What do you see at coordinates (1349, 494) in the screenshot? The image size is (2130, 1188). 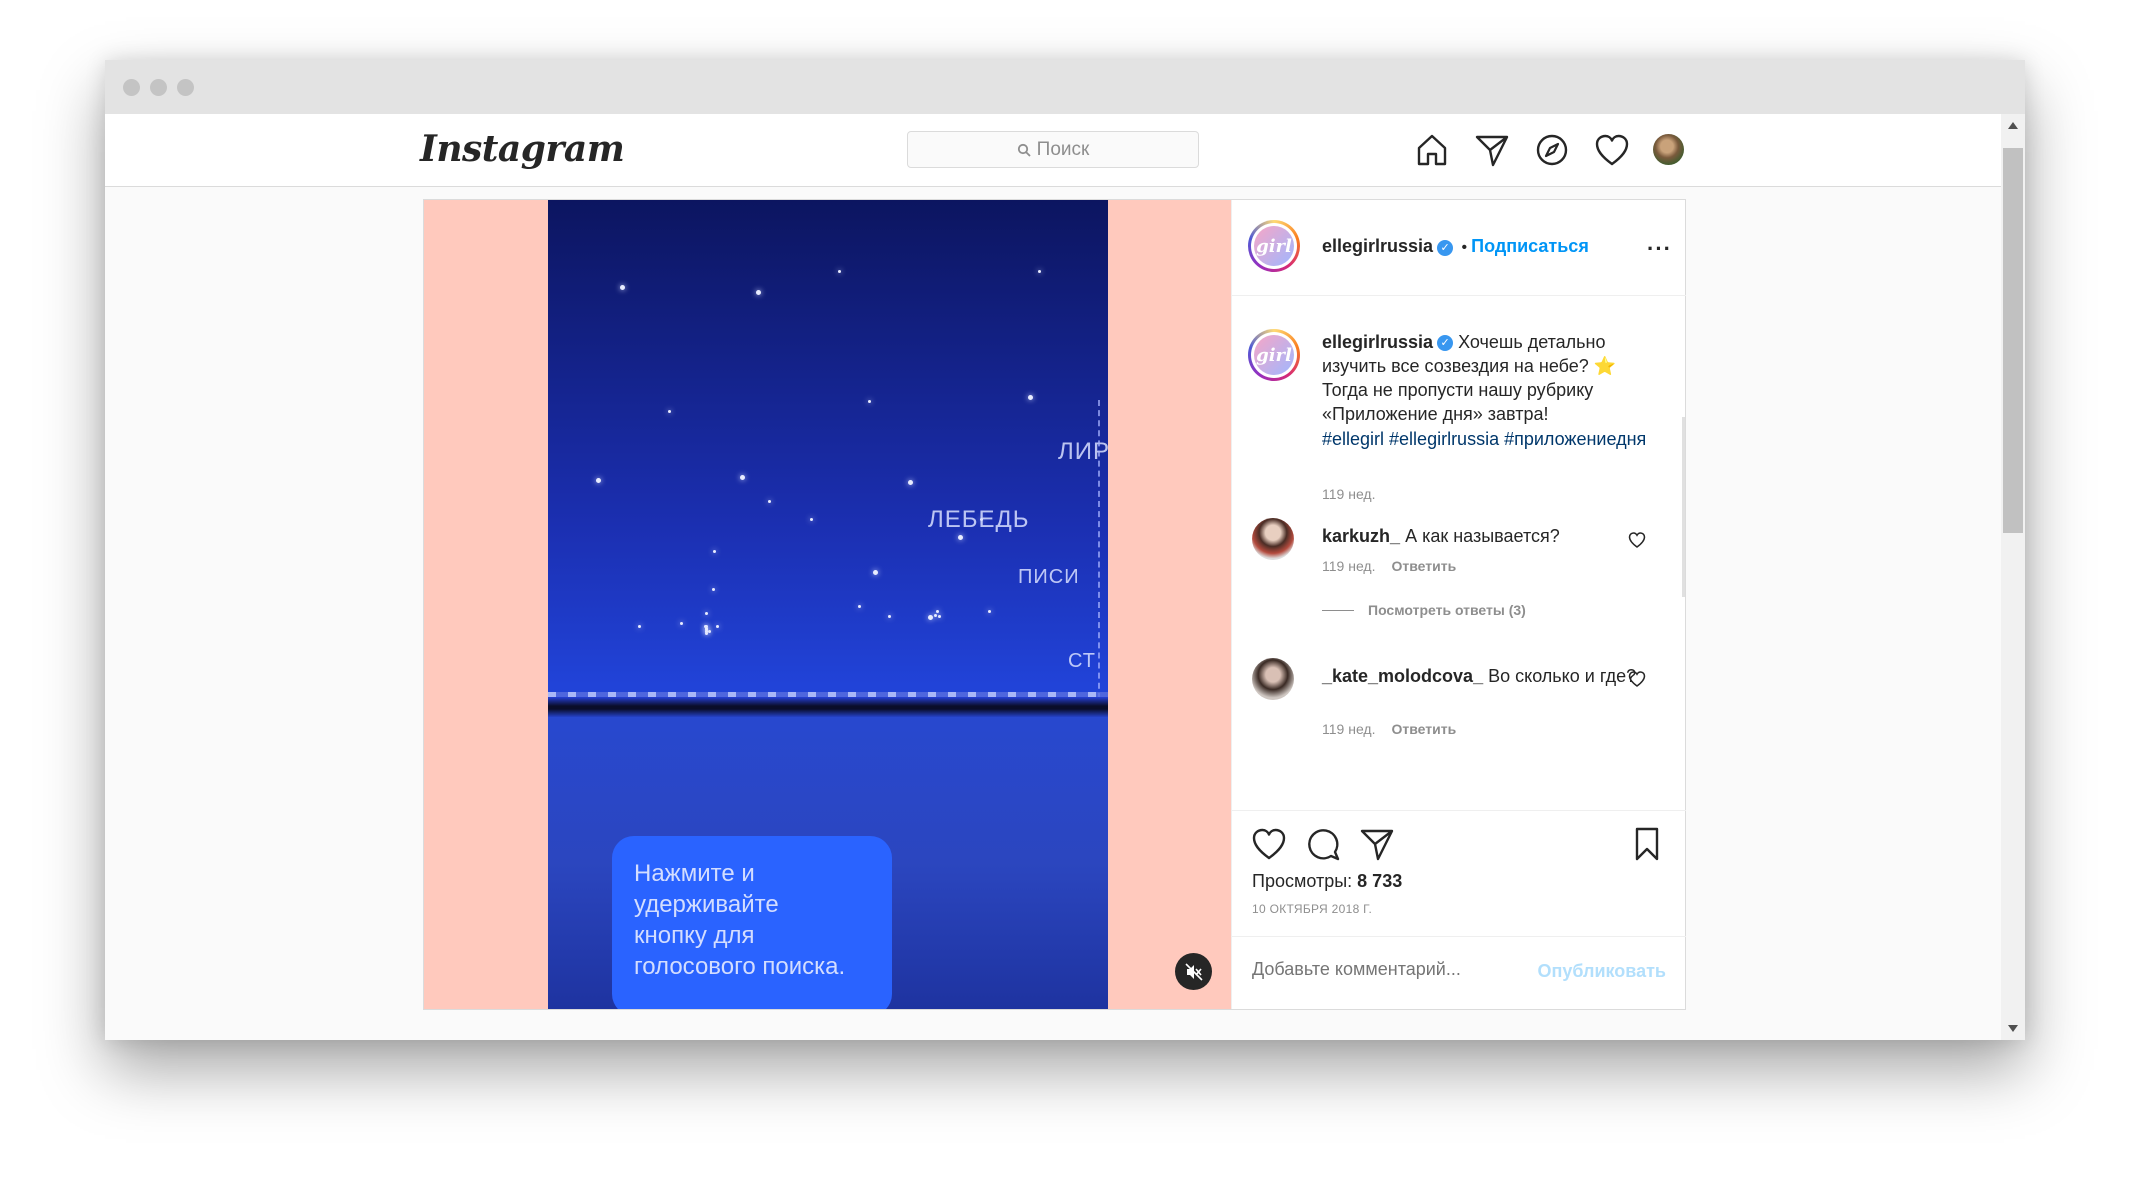 I see `caption-time: 119 нед.` at bounding box center [1349, 494].